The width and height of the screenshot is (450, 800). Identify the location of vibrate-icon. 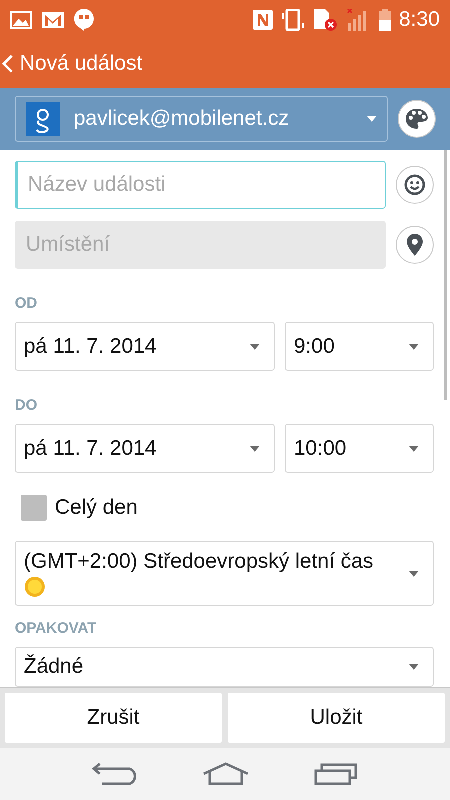
(293, 20).